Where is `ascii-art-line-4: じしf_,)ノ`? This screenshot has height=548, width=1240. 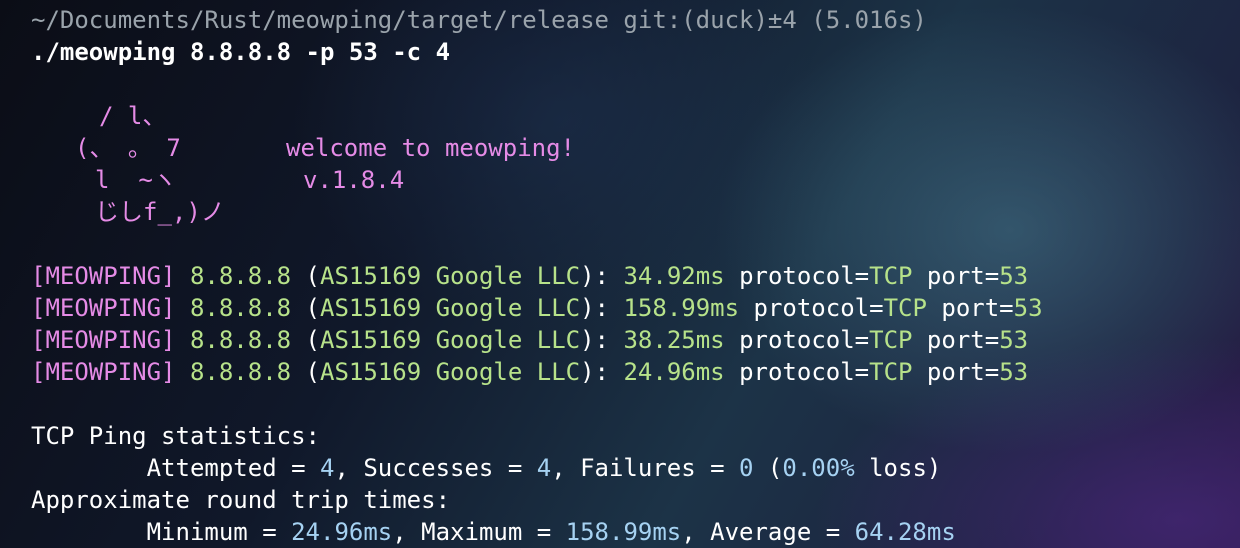
ascii-art-line-4: じしf_,)ノ is located at coordinates (160, 212).